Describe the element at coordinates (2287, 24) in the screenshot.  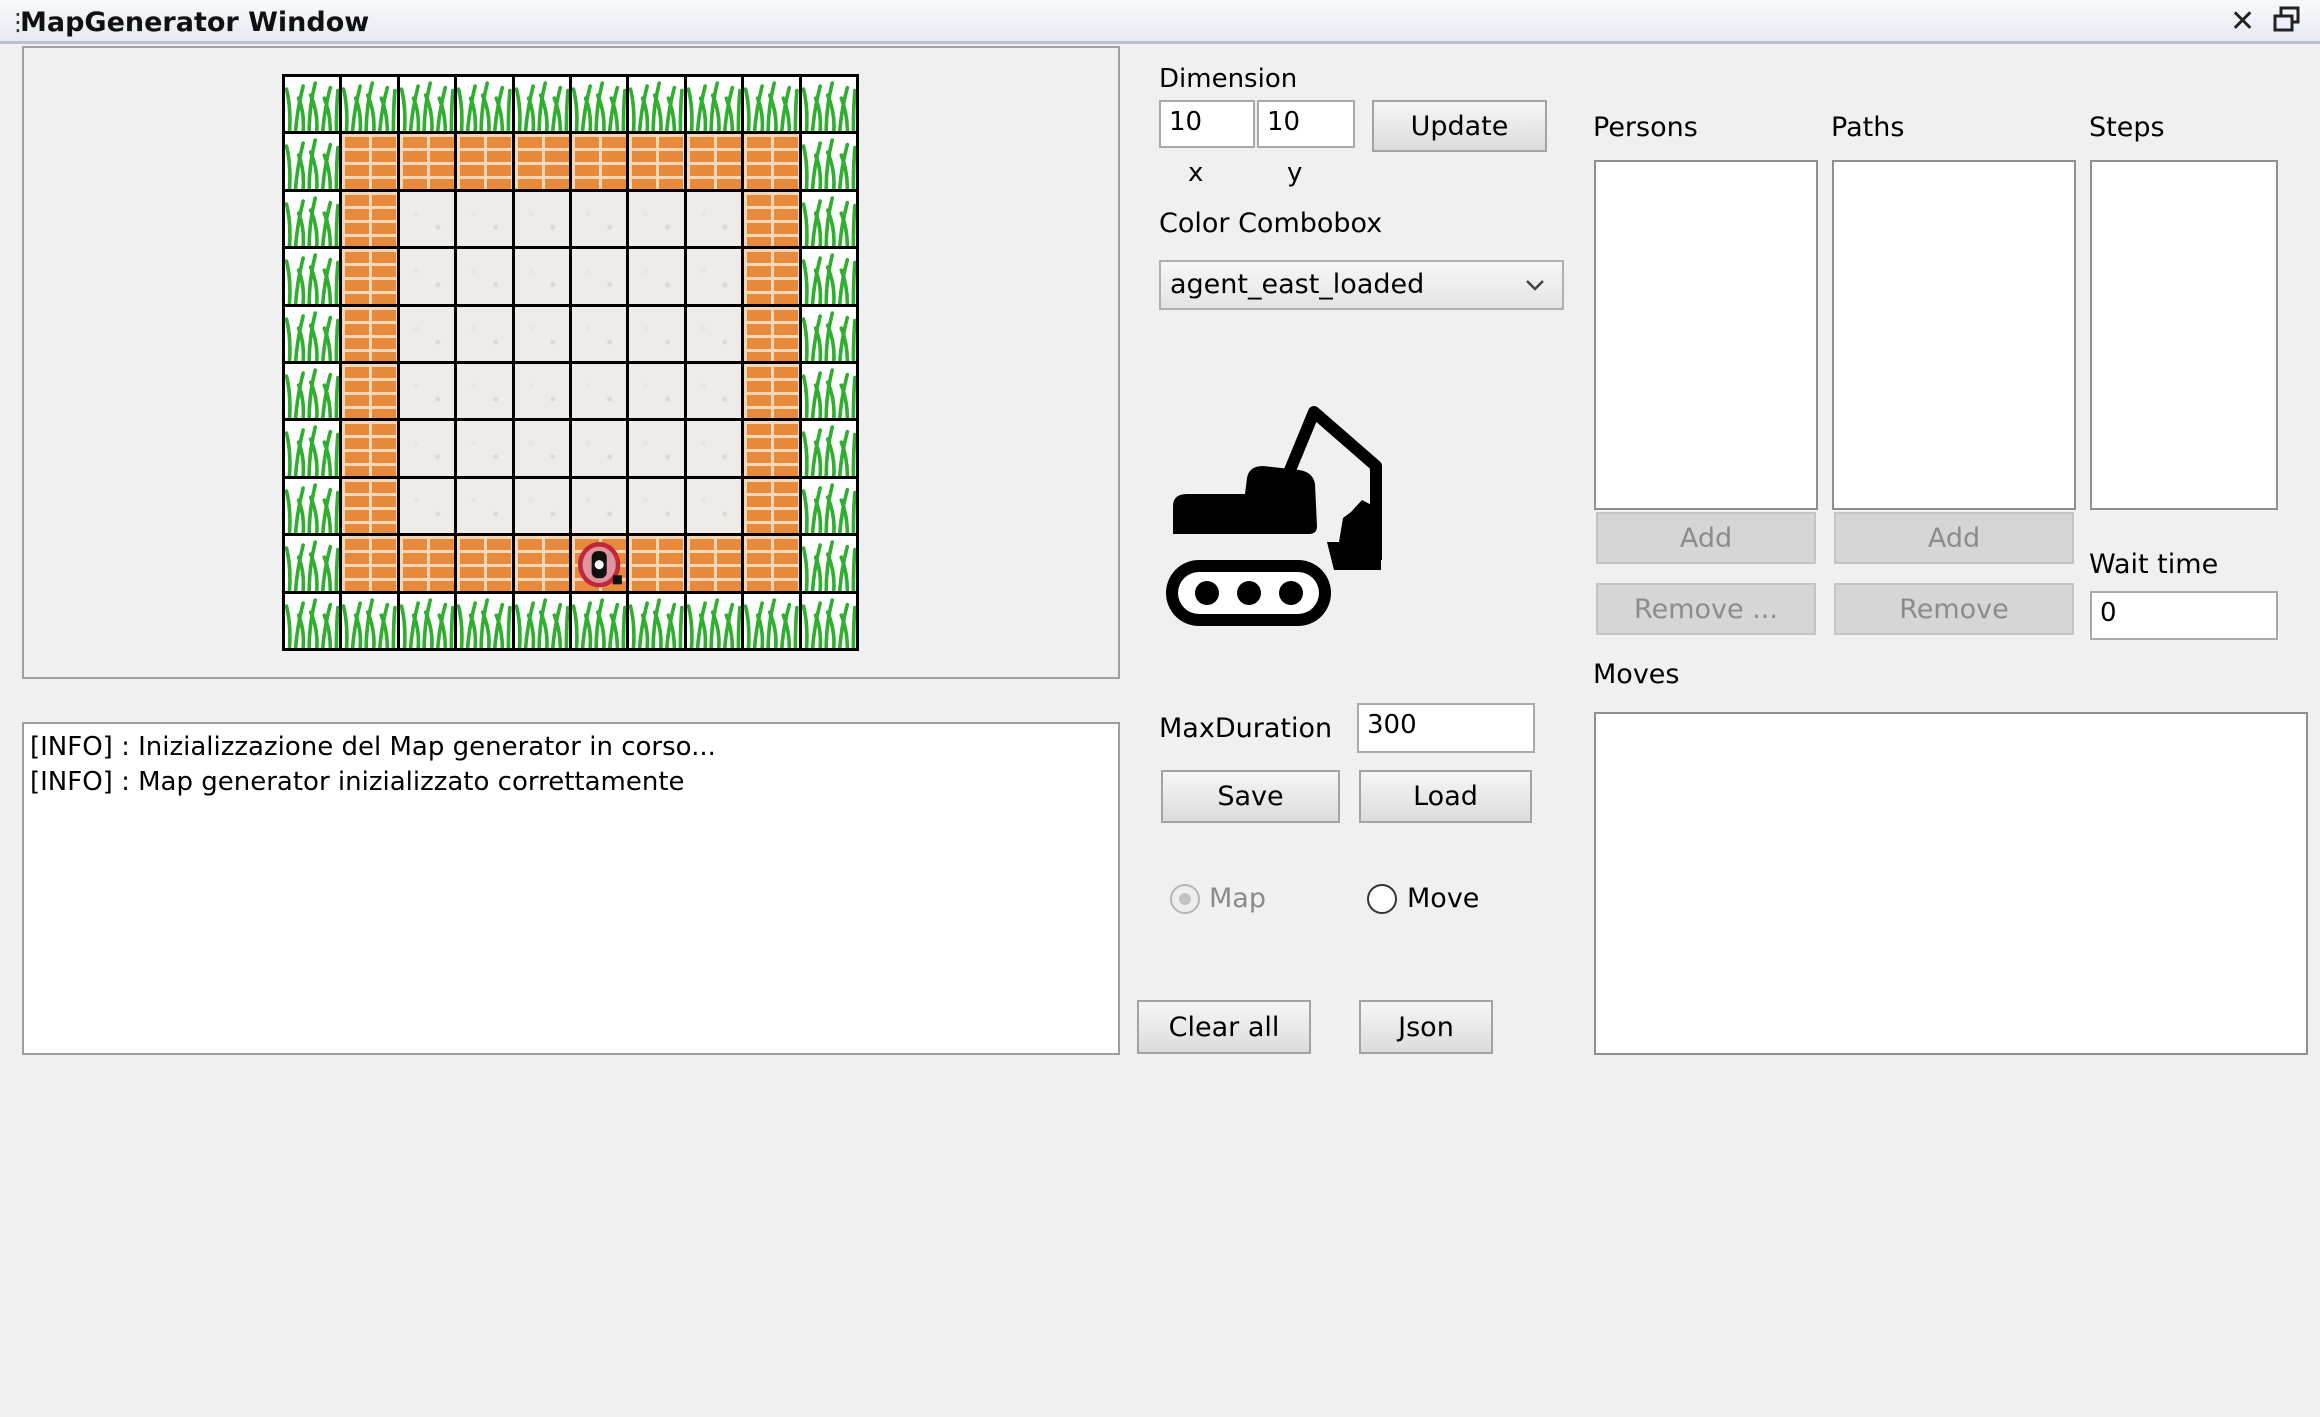
I see `restore-icon` at that location.